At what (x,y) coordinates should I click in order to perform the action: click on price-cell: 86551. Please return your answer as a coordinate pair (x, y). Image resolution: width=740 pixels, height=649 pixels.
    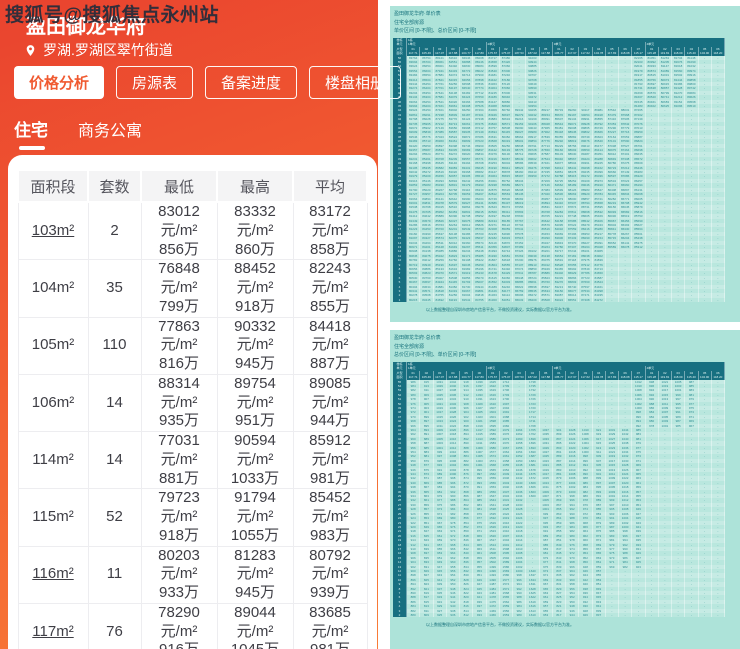
    Looking at the image, I should click on (573, 300).